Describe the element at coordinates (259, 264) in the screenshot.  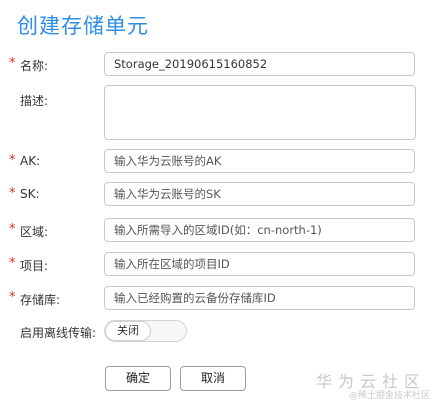
I see `project-input: 输入所在区域的项目ID` at that location.